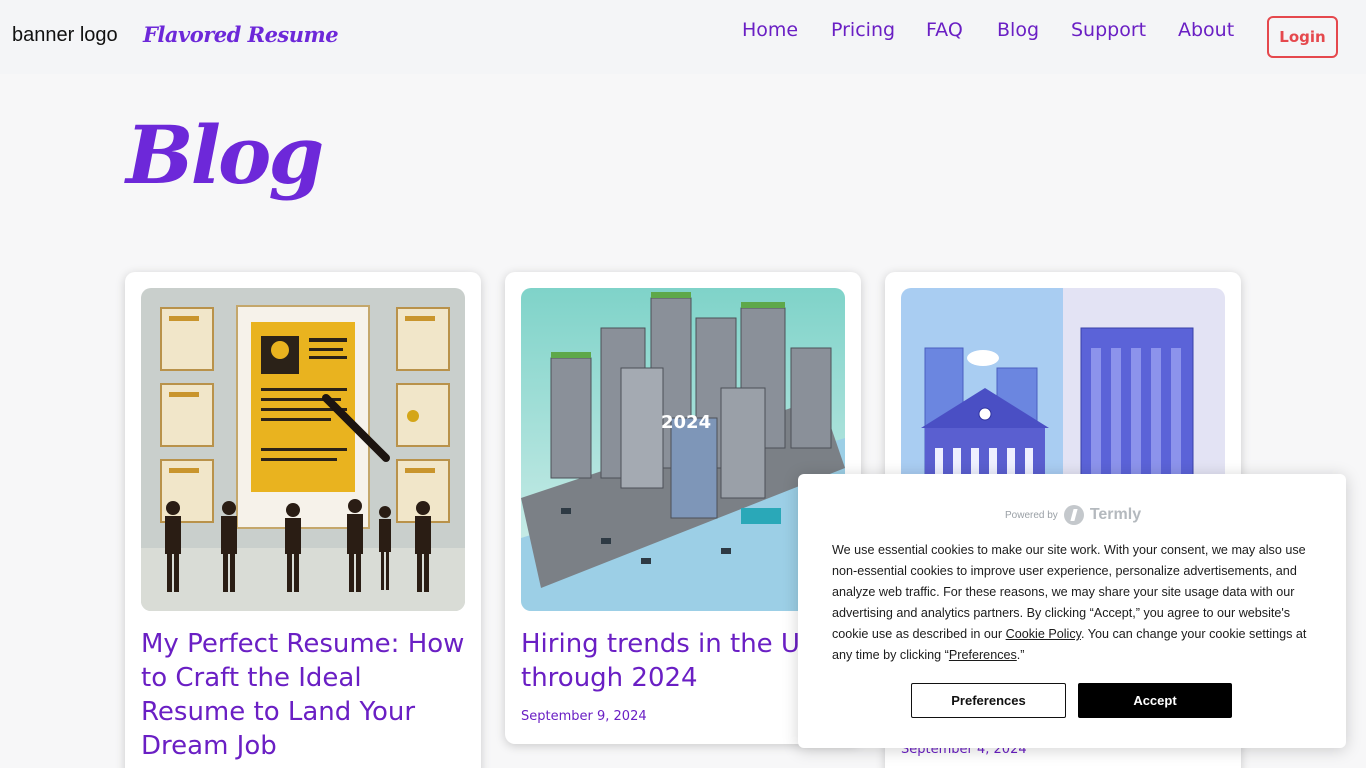  Describe the element at coordinates (1018, 30) in the screenshot. I see `nav-blog: Blog` at that location.